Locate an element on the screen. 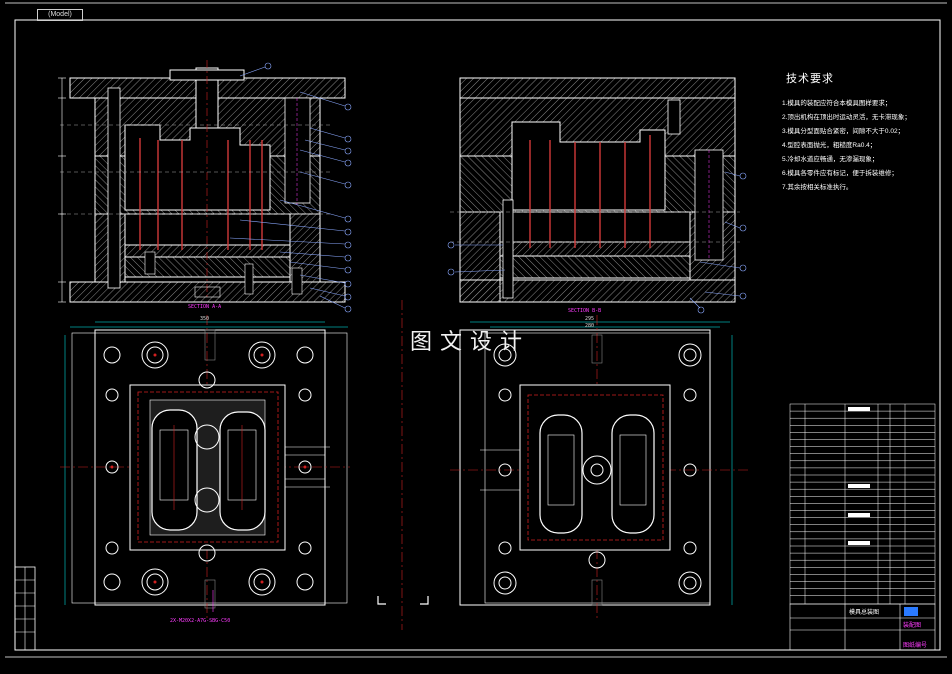  tech-requirement-1: 1.模具的装配应符合本模具图样要求； is located at coordinates (837, 103).